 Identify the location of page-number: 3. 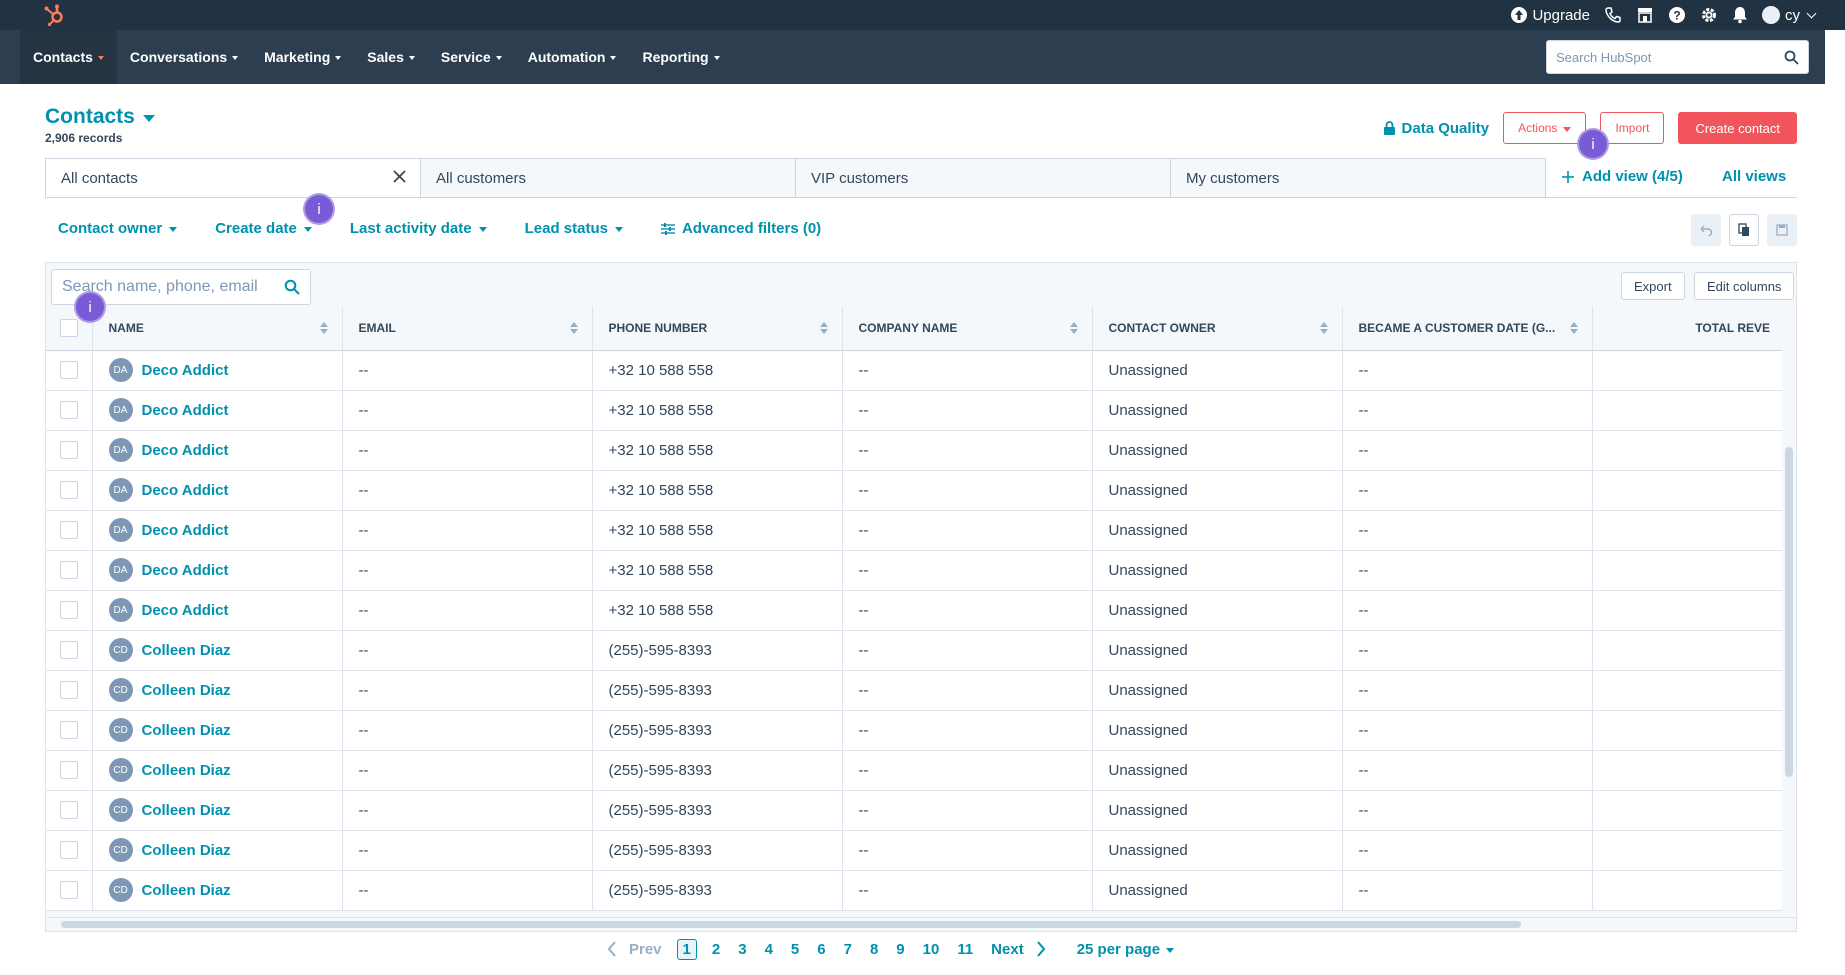
(742, 949).